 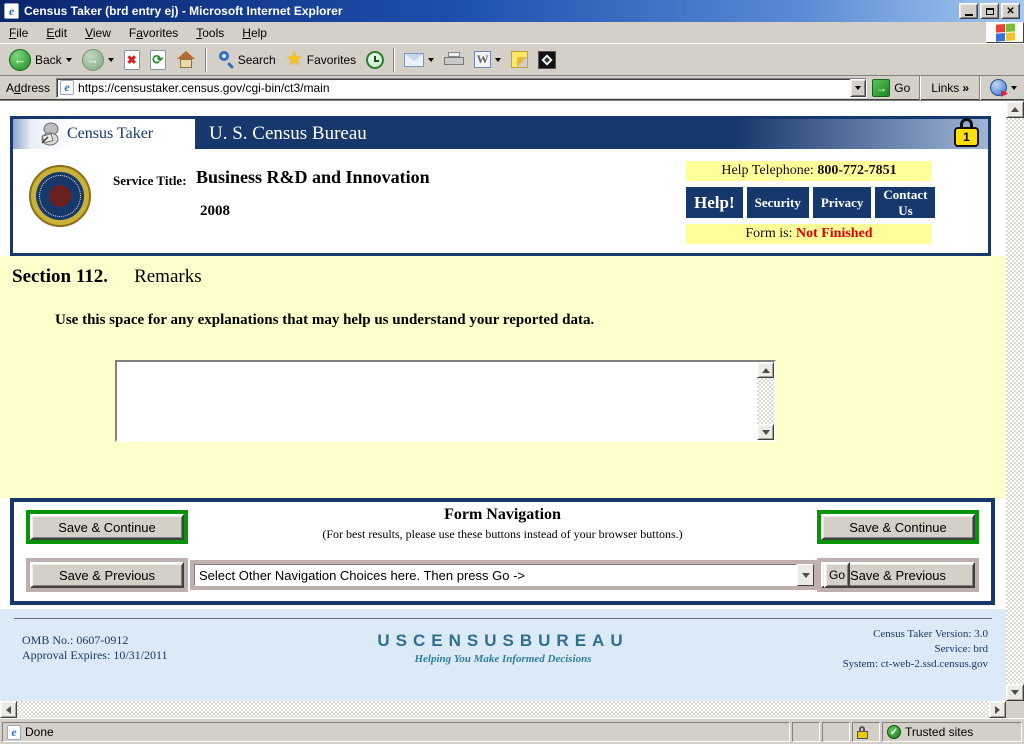 What do you see at coordinates (1015, 109) in the screenshot?
I see `scroll-up-button` at bounding box center [1015, 109].